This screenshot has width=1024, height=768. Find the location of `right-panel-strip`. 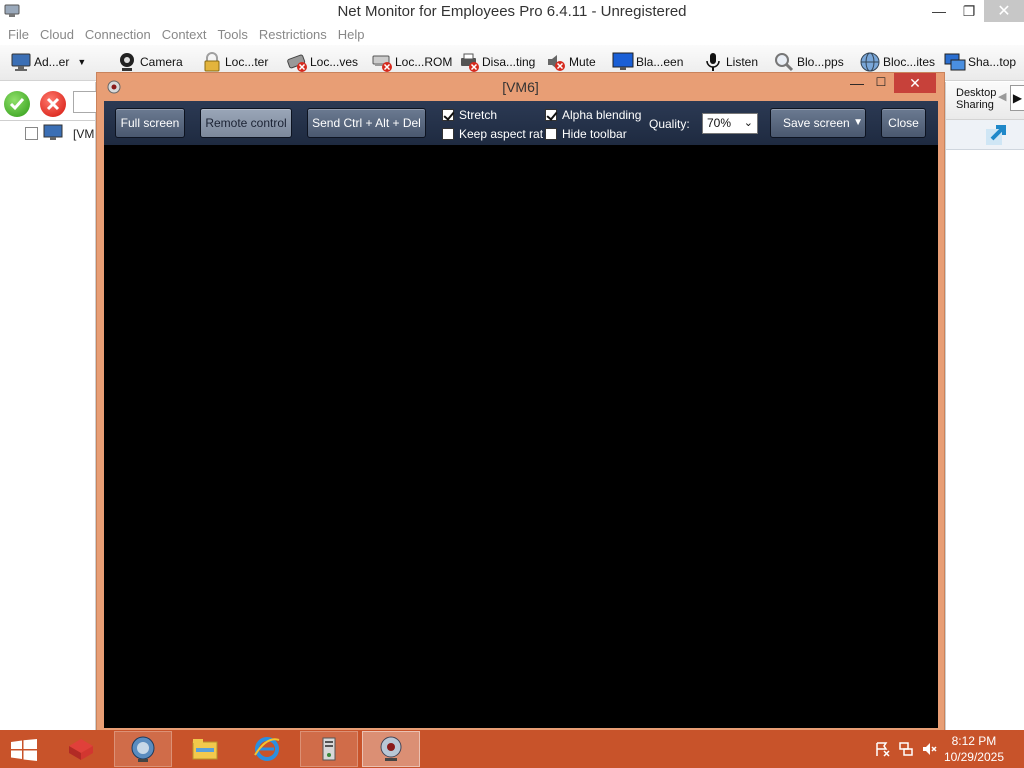

right-panel-strip is located at coordinates (985, 135).